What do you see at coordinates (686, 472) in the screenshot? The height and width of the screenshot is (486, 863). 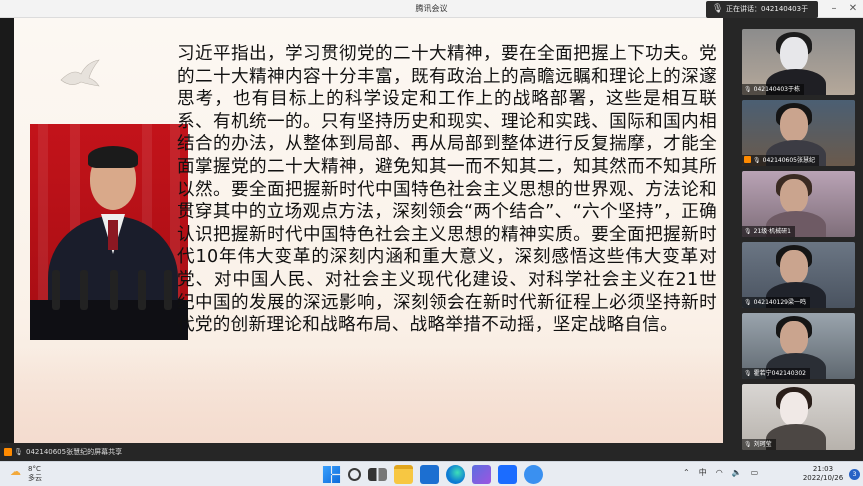 I see `chevron-up-icon: ⌃` at bounding box center [686, 472].